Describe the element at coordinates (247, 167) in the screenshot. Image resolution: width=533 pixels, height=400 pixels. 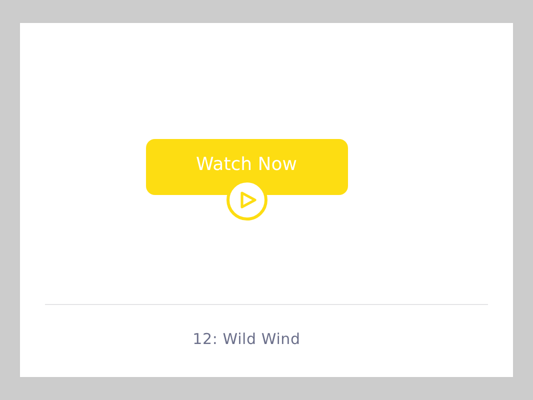
I see `watch-now-button: Watch Now` at that location.